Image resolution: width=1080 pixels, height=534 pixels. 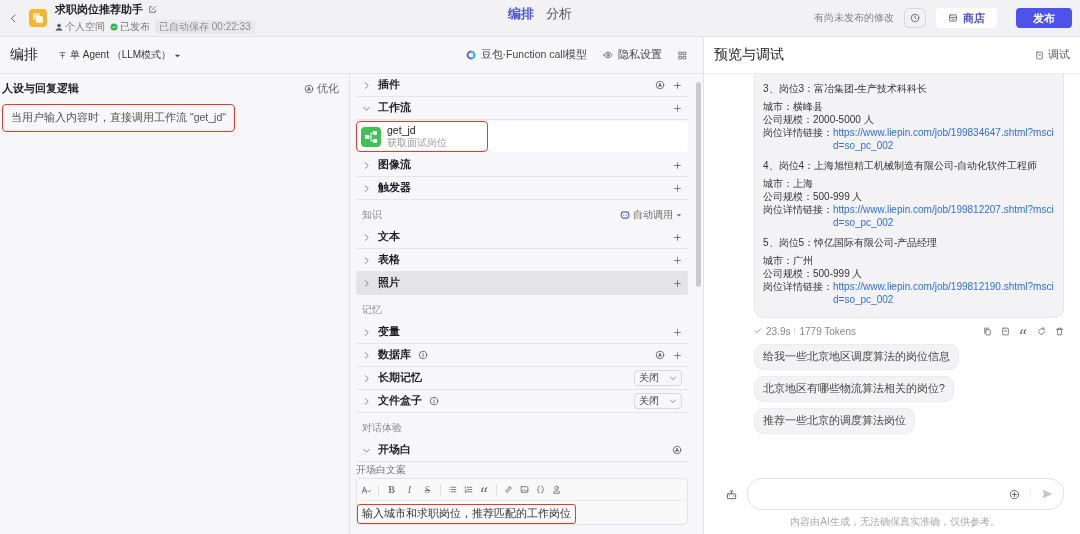 I want to click on format-button: B, so click(x=391, y=489).